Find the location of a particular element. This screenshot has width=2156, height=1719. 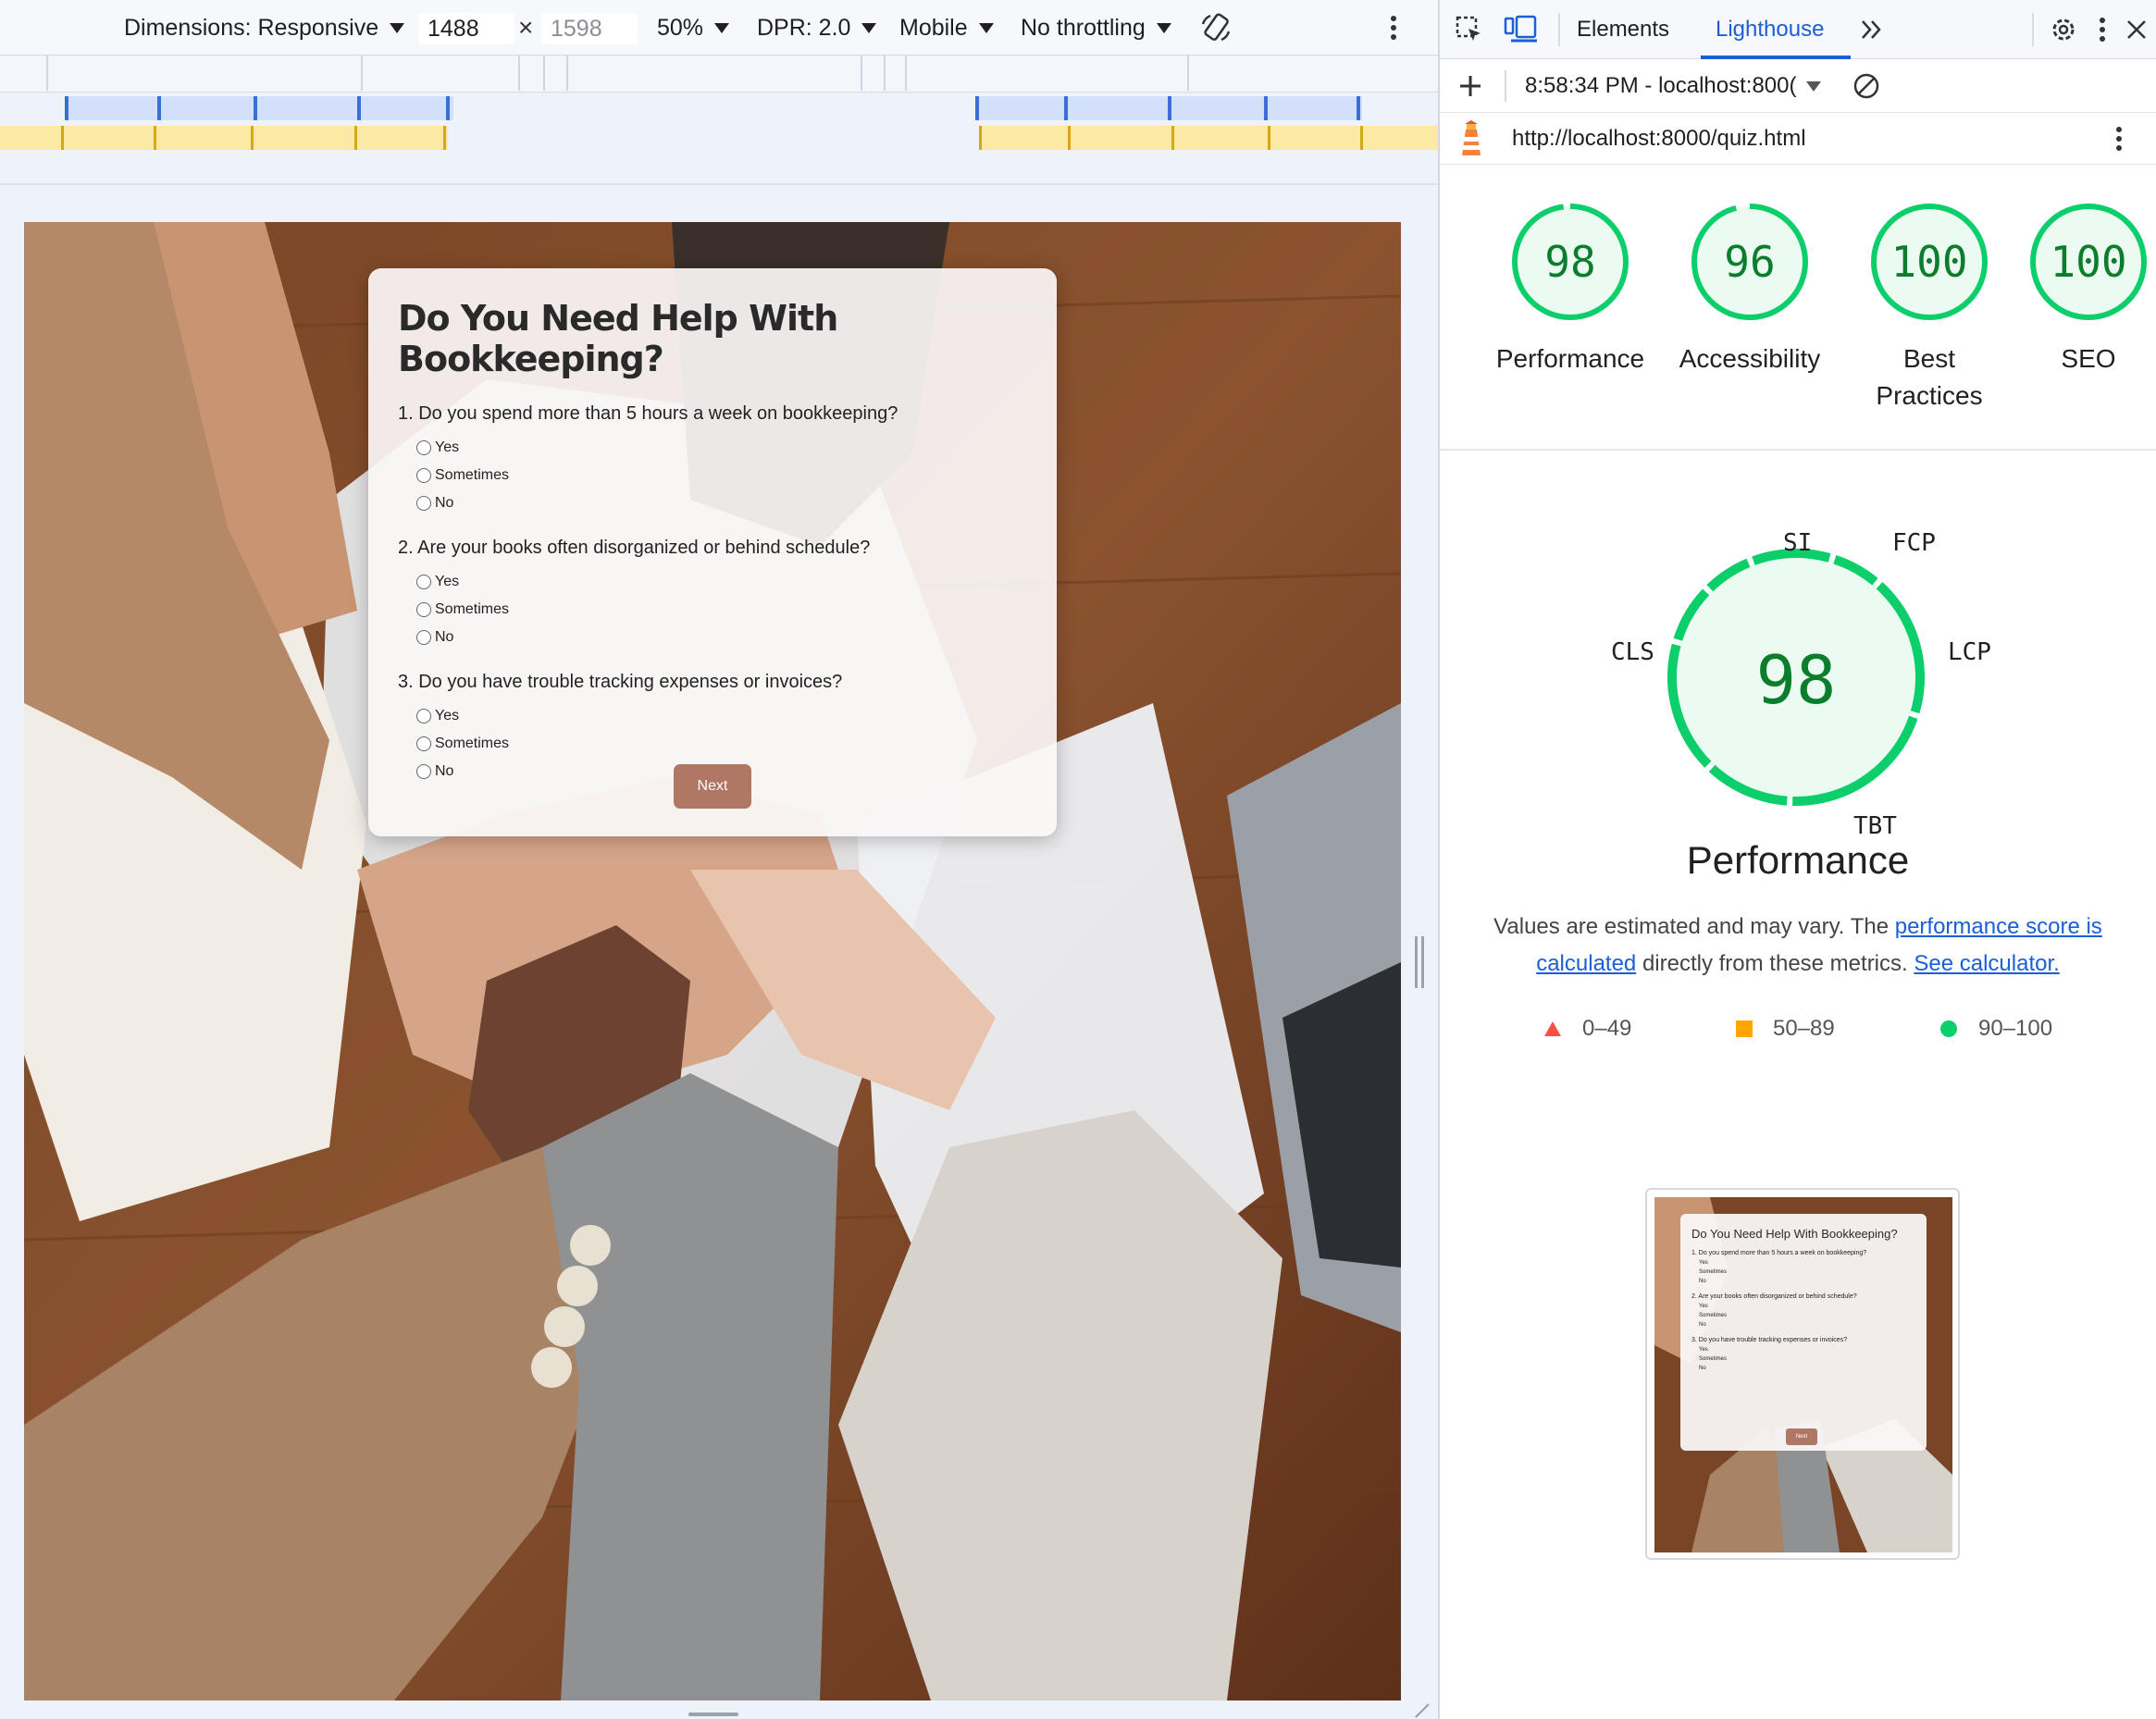

legend-pass-label: 90–100 is located at coordinates (2015, 1028).